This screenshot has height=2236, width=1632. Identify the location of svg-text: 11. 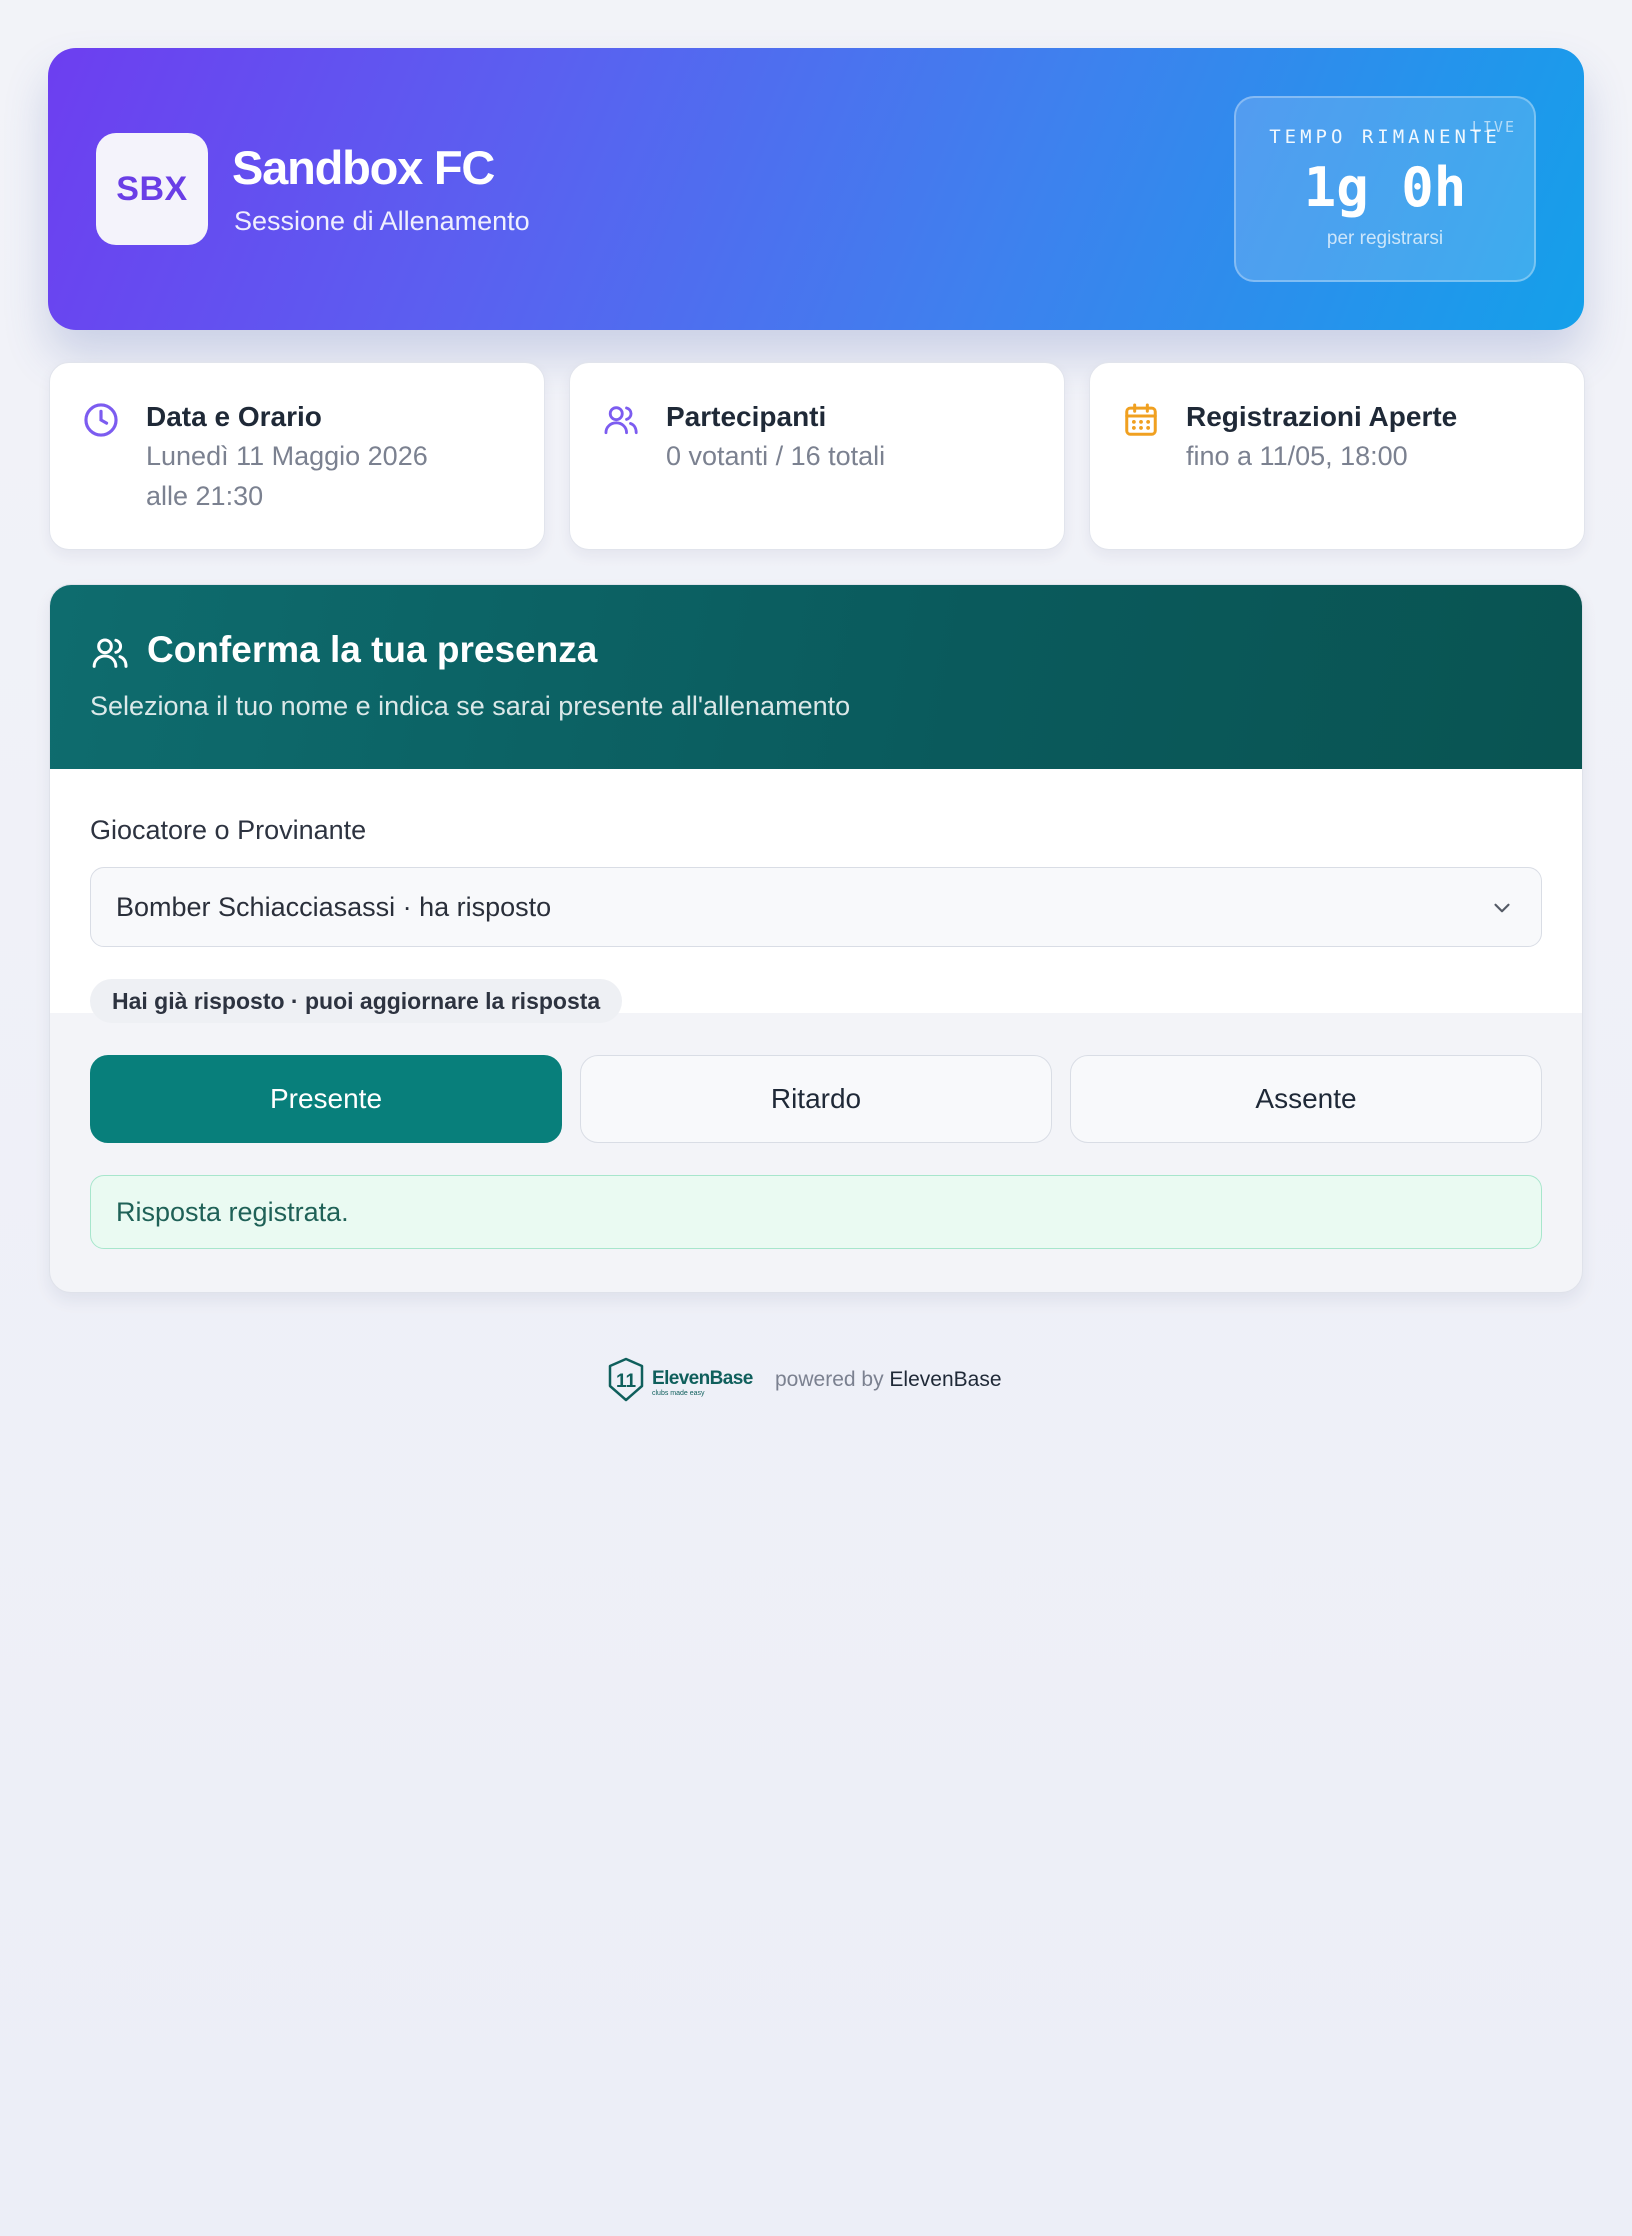
(626, 1381).